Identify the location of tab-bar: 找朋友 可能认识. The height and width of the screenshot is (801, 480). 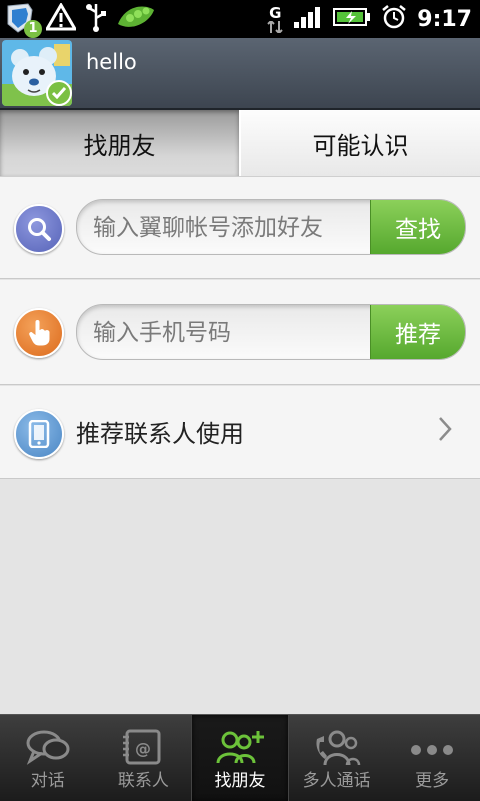
(240, 143).